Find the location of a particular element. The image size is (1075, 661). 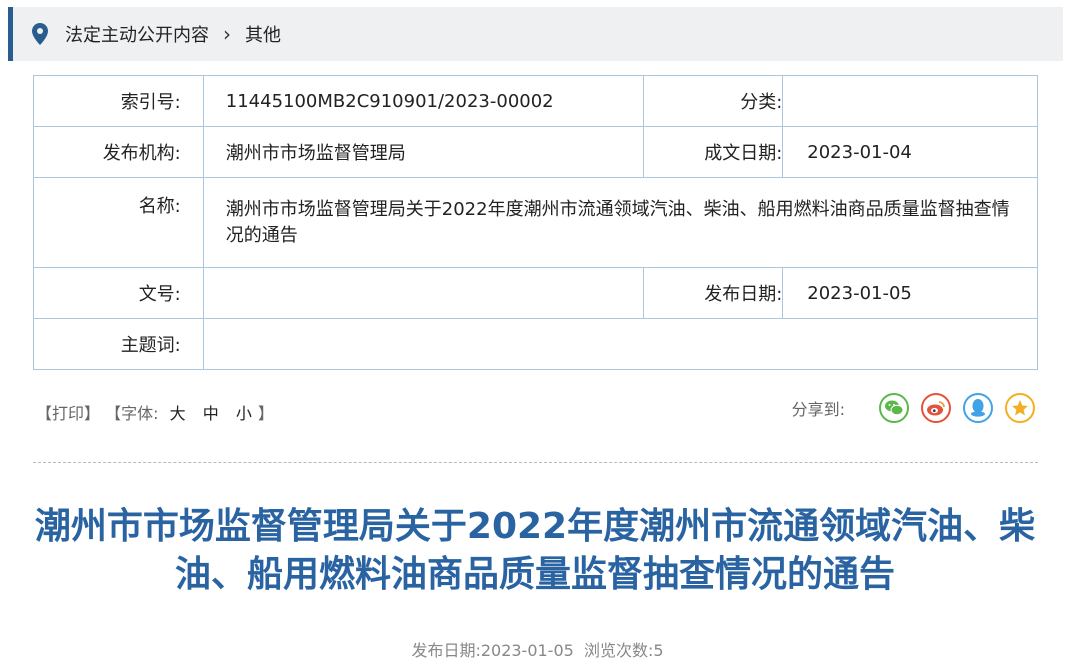

qq-icon is located at coordinates (978, 408).